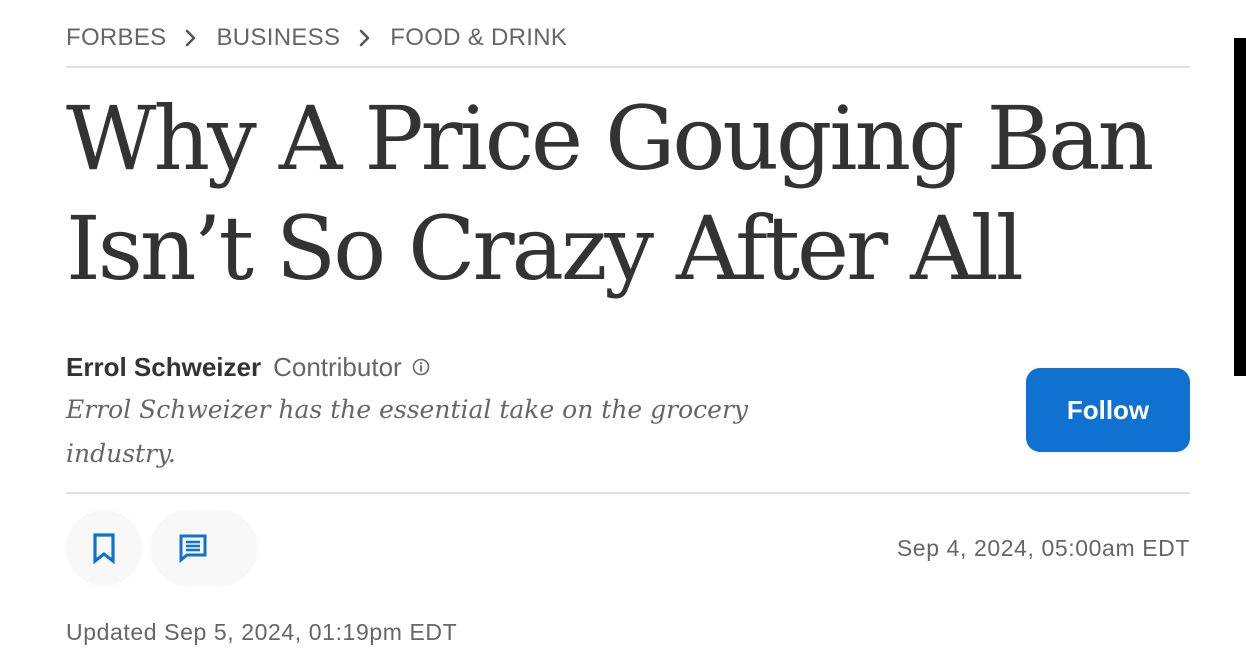  What do you see at coordinates (1043, 548) in the screenshot?
I see `publish-date: Sep 4, 2024, 05:00am EDT` at bounding box center [1043, 548].